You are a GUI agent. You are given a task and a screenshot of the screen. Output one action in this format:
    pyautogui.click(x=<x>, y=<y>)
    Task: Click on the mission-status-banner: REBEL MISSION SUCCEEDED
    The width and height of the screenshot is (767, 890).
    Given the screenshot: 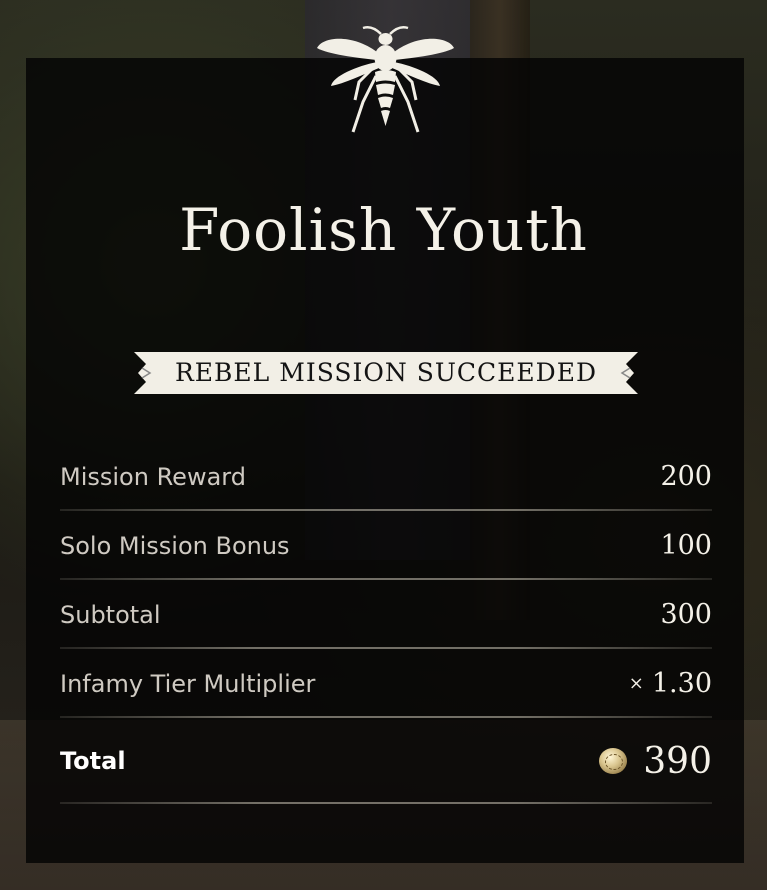 What is the action you would take?
    pyautogui.click(x=386, y=373)
    